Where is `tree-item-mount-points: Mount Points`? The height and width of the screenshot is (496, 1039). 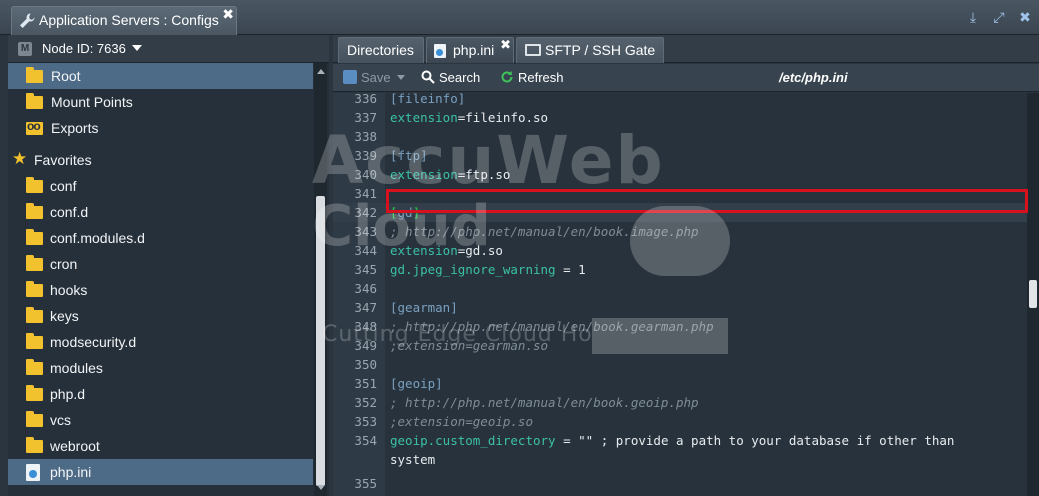
tree-item-mount-points: Mount Points is located at coordinates (160, 102).